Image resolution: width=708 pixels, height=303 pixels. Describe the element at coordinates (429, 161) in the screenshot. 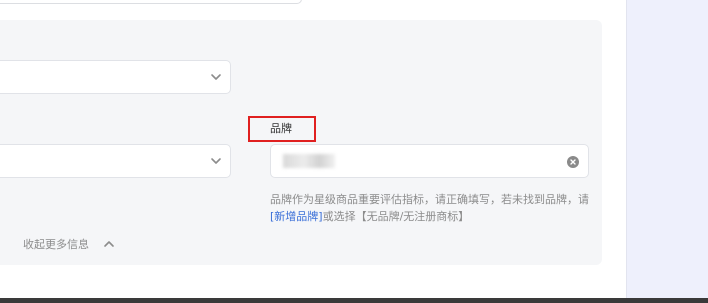

I see `brand-input` at that location.